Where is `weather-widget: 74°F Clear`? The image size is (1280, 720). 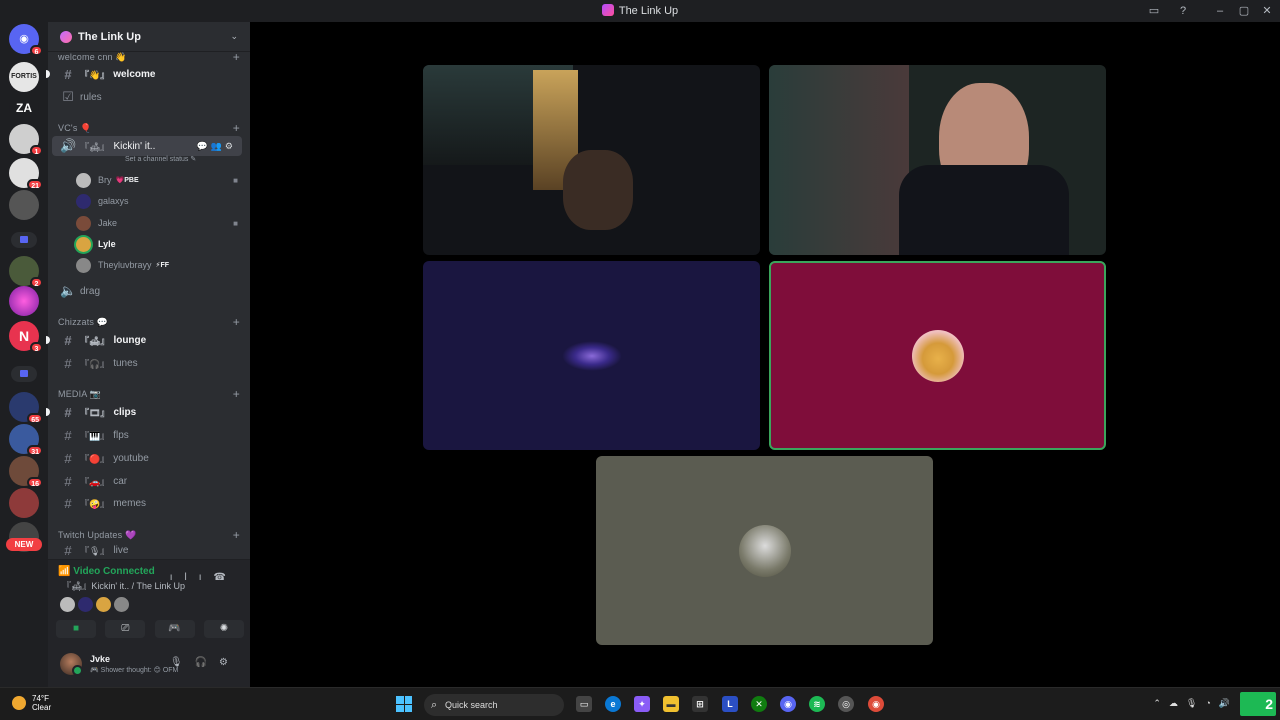 weather-widget: 74°F Clear is located at coordinates (31, 703).